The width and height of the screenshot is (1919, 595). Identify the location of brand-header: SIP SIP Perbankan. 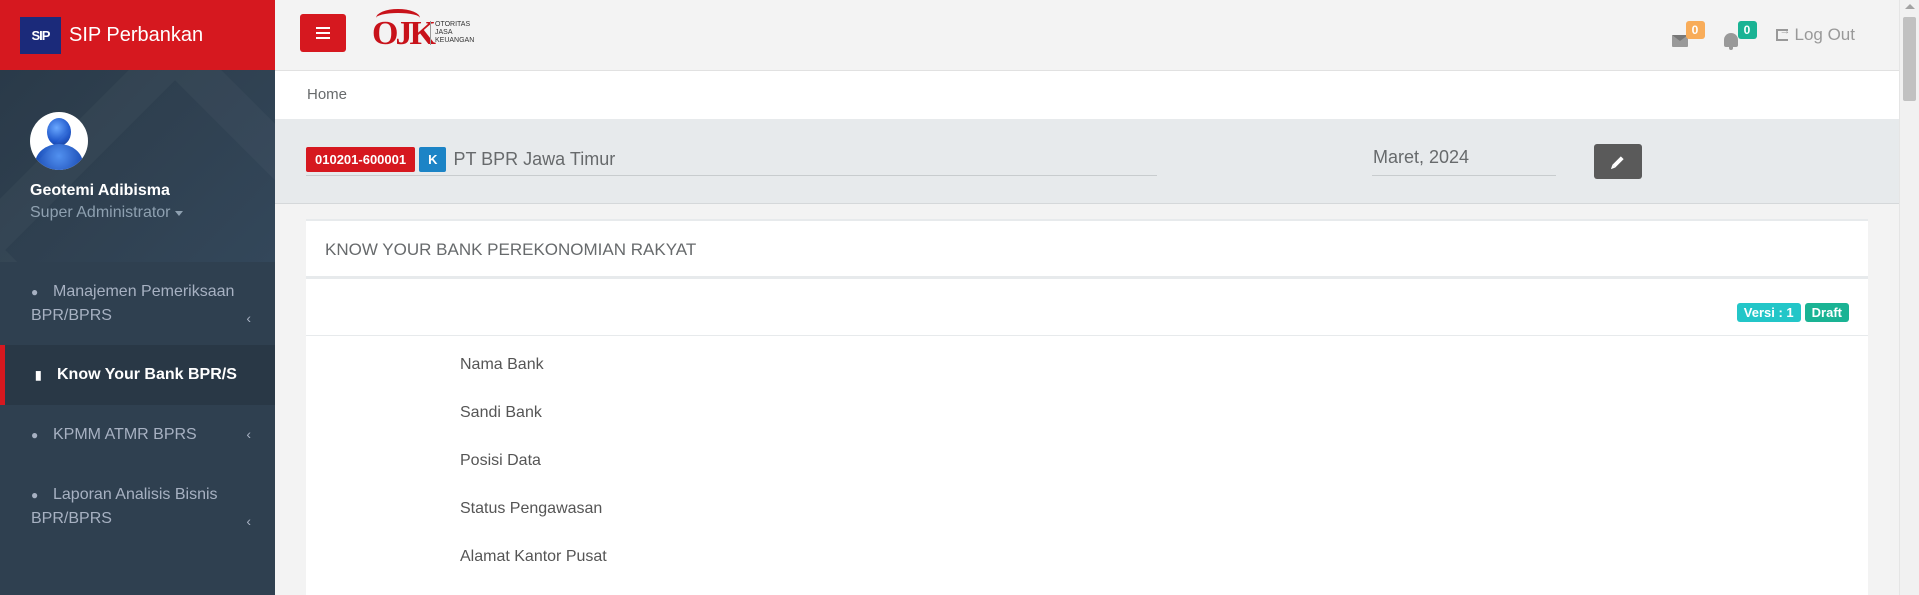
(137, 35).